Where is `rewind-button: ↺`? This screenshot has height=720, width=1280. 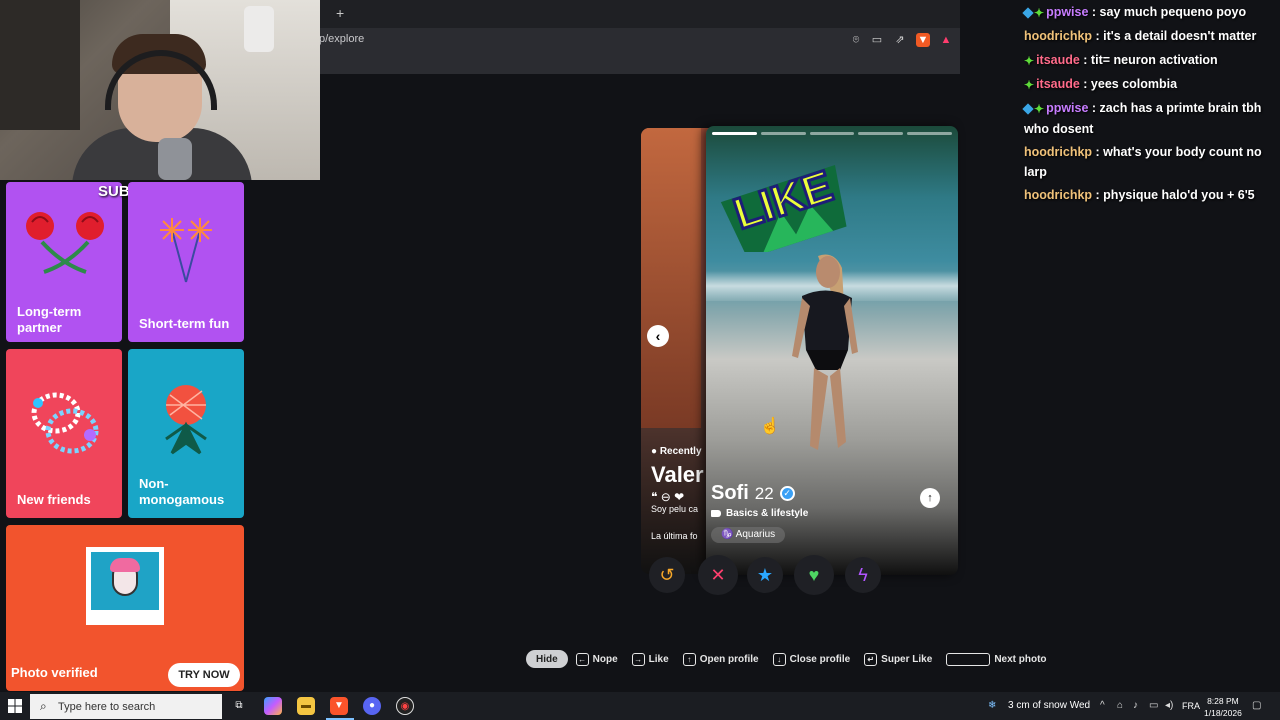 rewind-button: ↺ is located at coordinates (667, 575).